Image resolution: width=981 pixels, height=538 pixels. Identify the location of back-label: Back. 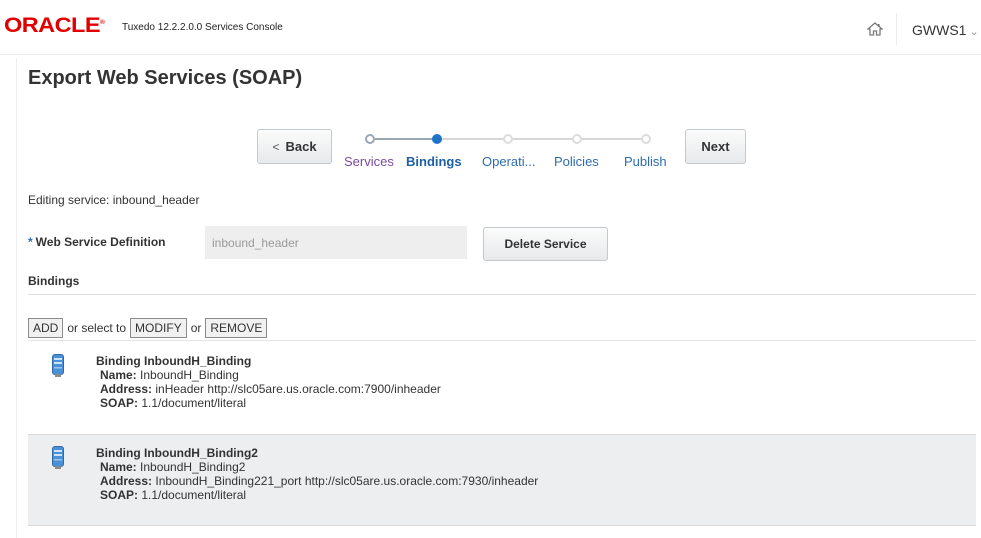
(301, 146).